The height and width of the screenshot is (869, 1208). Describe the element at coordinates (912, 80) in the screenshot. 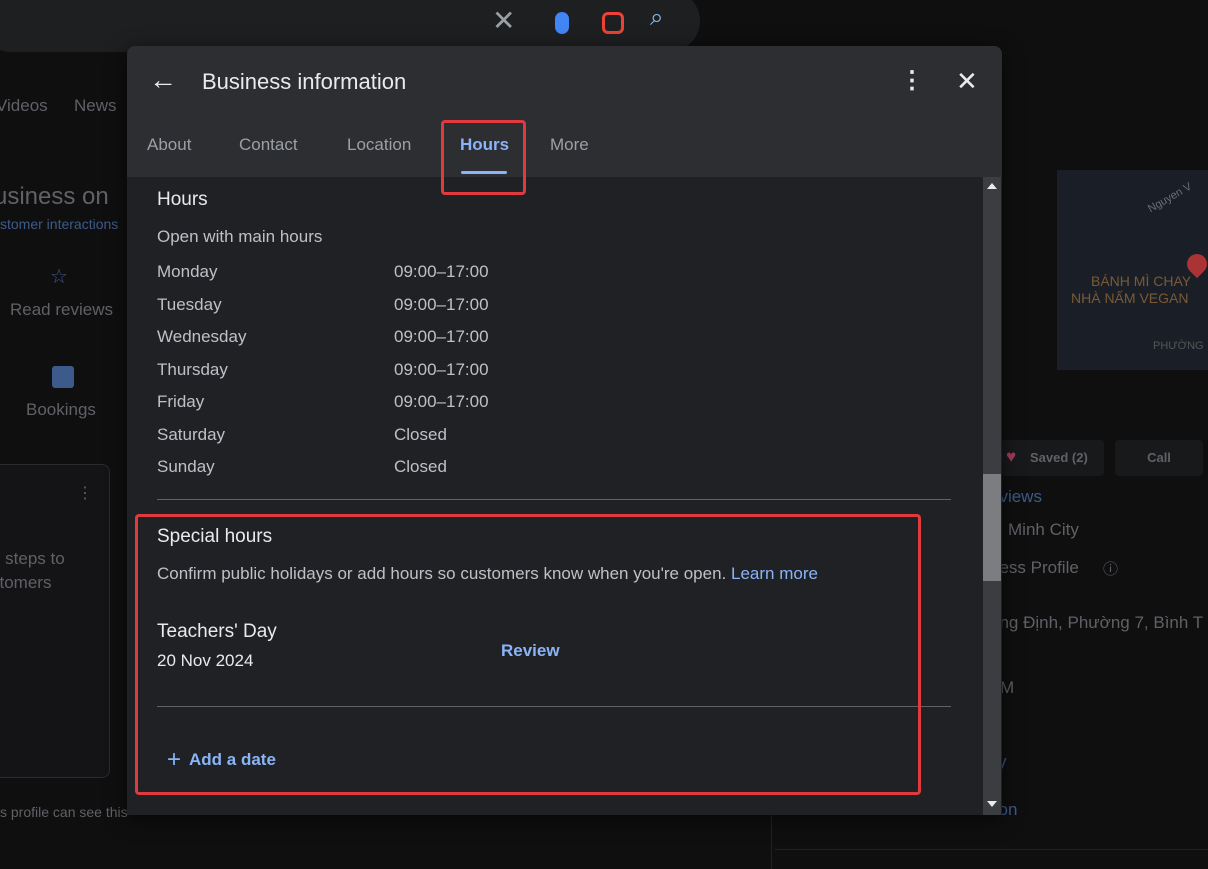

I see `more-options-icon: ⋮` at that location.